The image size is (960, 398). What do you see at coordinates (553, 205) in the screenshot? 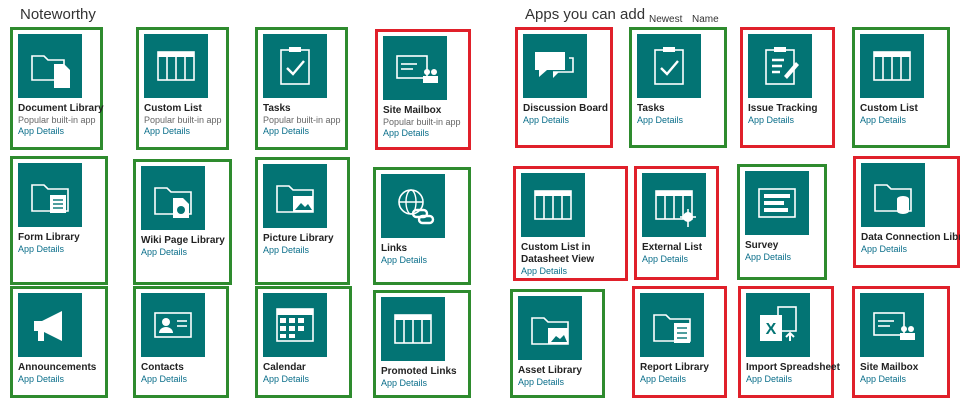
I see `datasheet-icon` at bounding box center [553, 205].